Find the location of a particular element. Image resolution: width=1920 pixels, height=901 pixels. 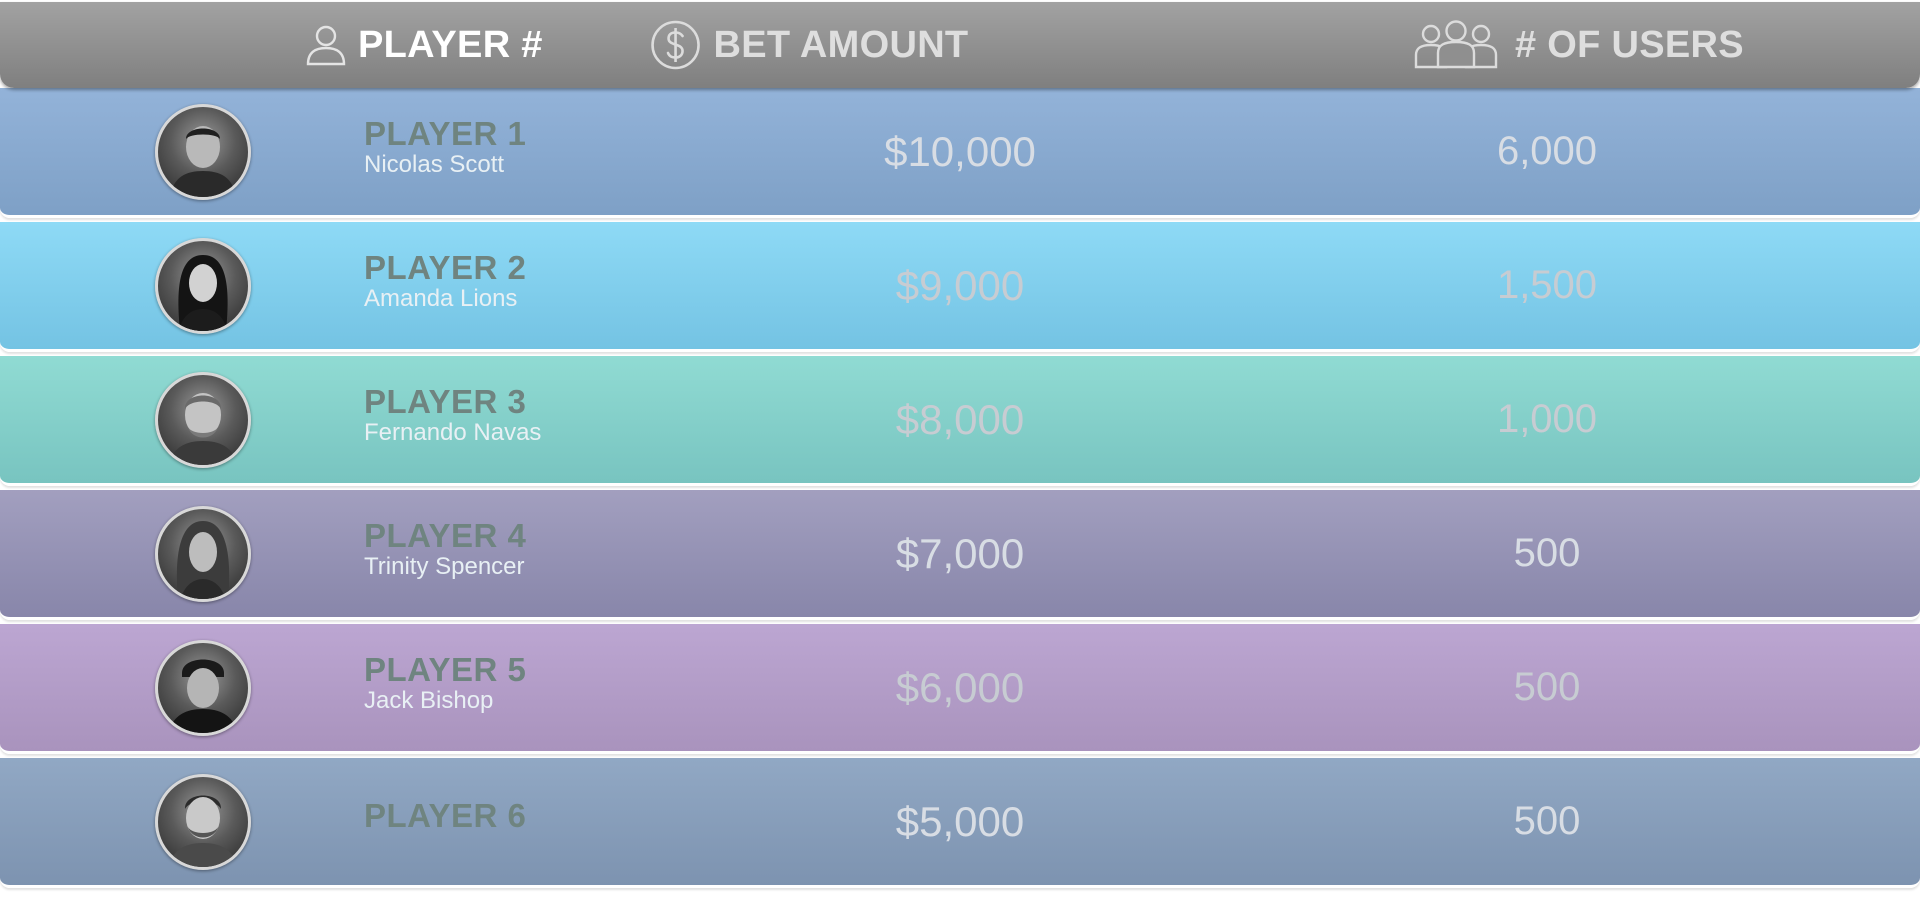

table-row: PLAYER 3 Fernando Navas $8,000 1,000 is located at coordinates (960, 421).